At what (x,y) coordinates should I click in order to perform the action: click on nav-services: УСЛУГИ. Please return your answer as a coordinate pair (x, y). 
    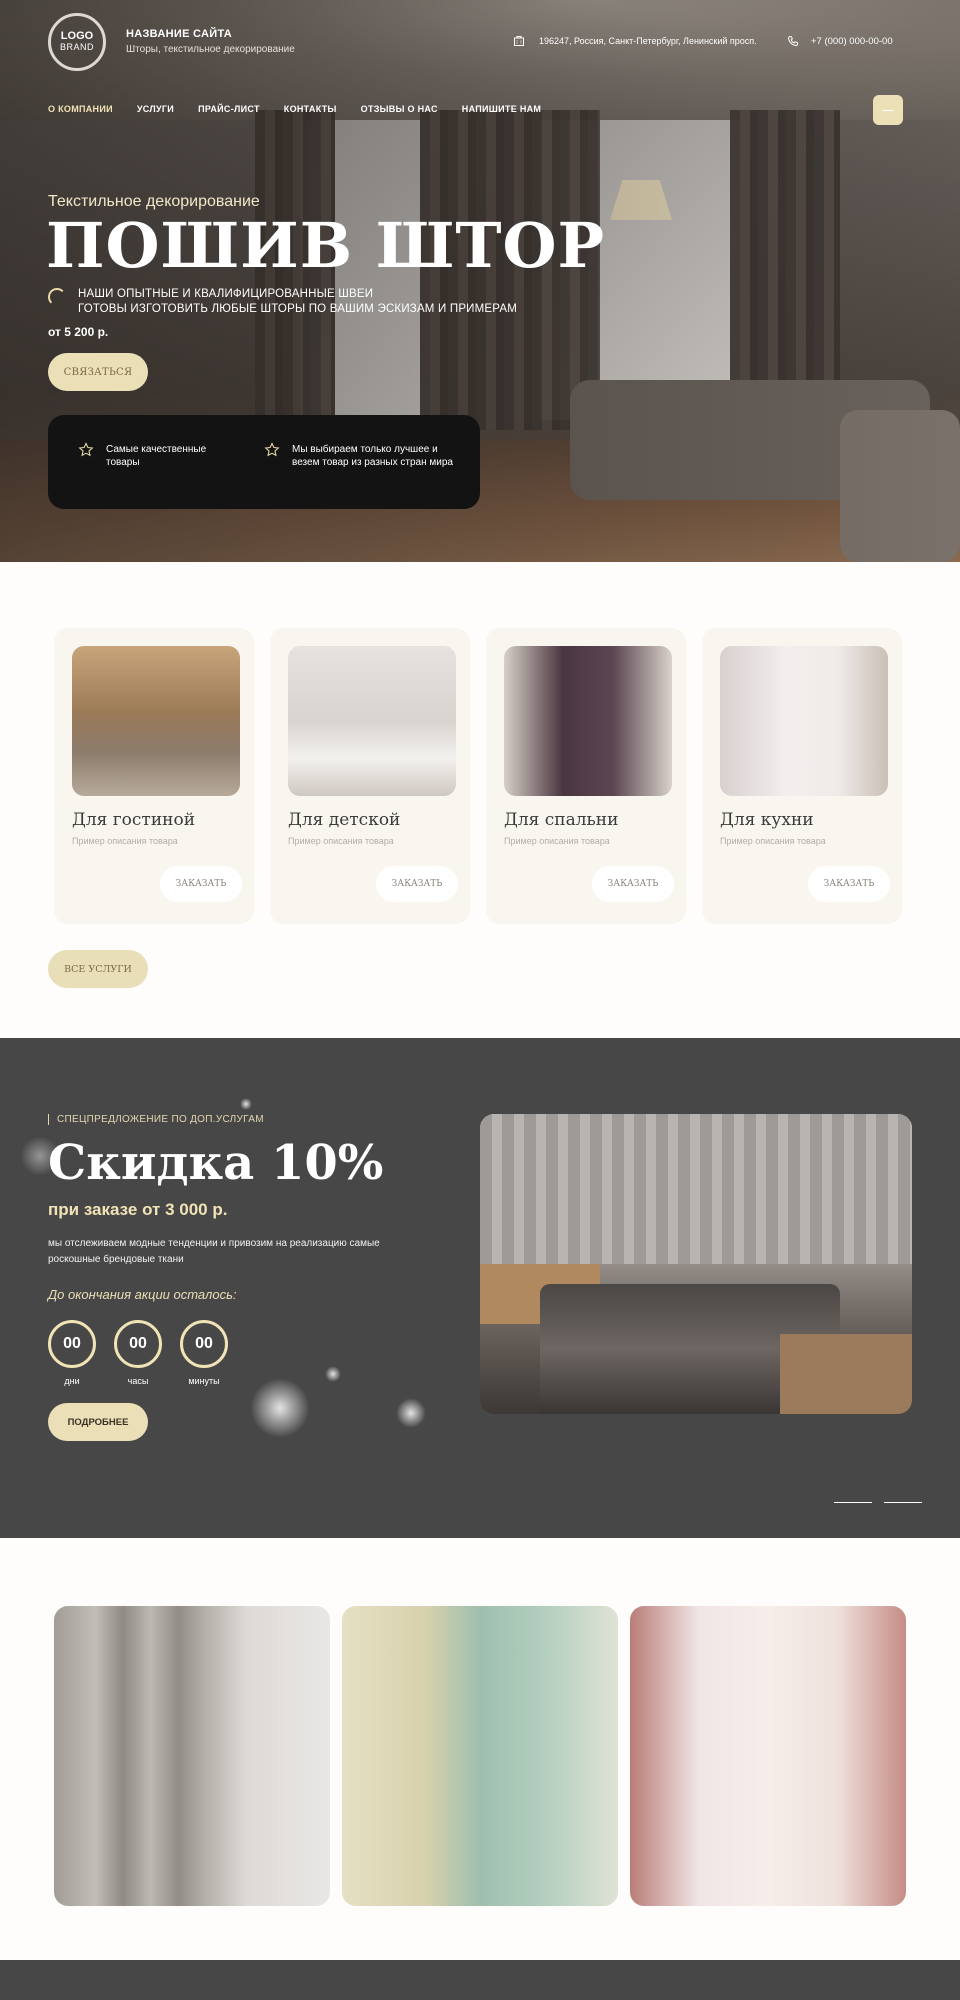
    Looking at the image, I should click on (155, 109).